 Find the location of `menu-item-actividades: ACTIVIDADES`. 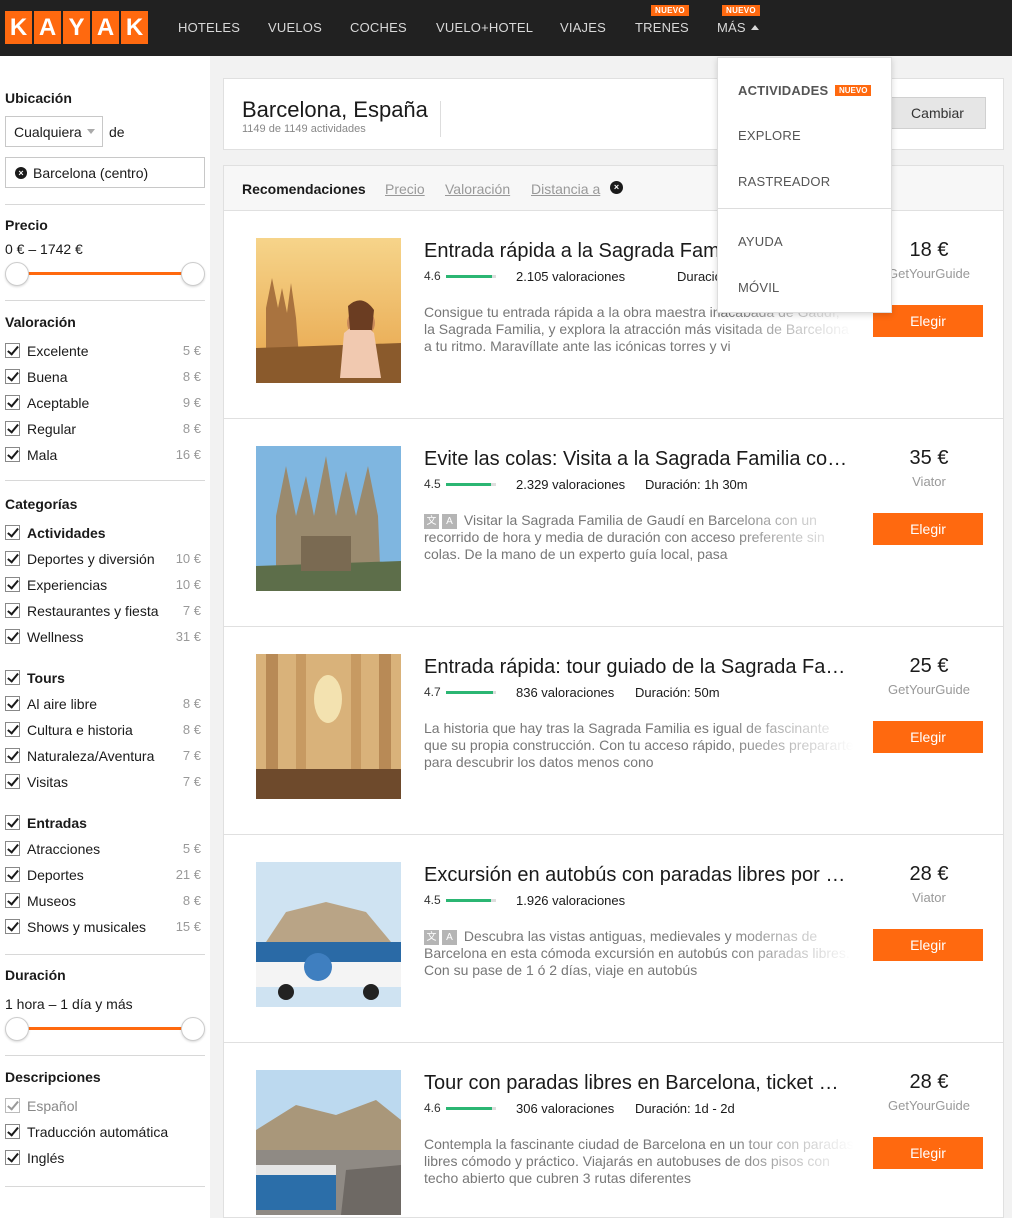

menu-item-actividades: ACTIVIDADES is located at coordinates (783, 90).